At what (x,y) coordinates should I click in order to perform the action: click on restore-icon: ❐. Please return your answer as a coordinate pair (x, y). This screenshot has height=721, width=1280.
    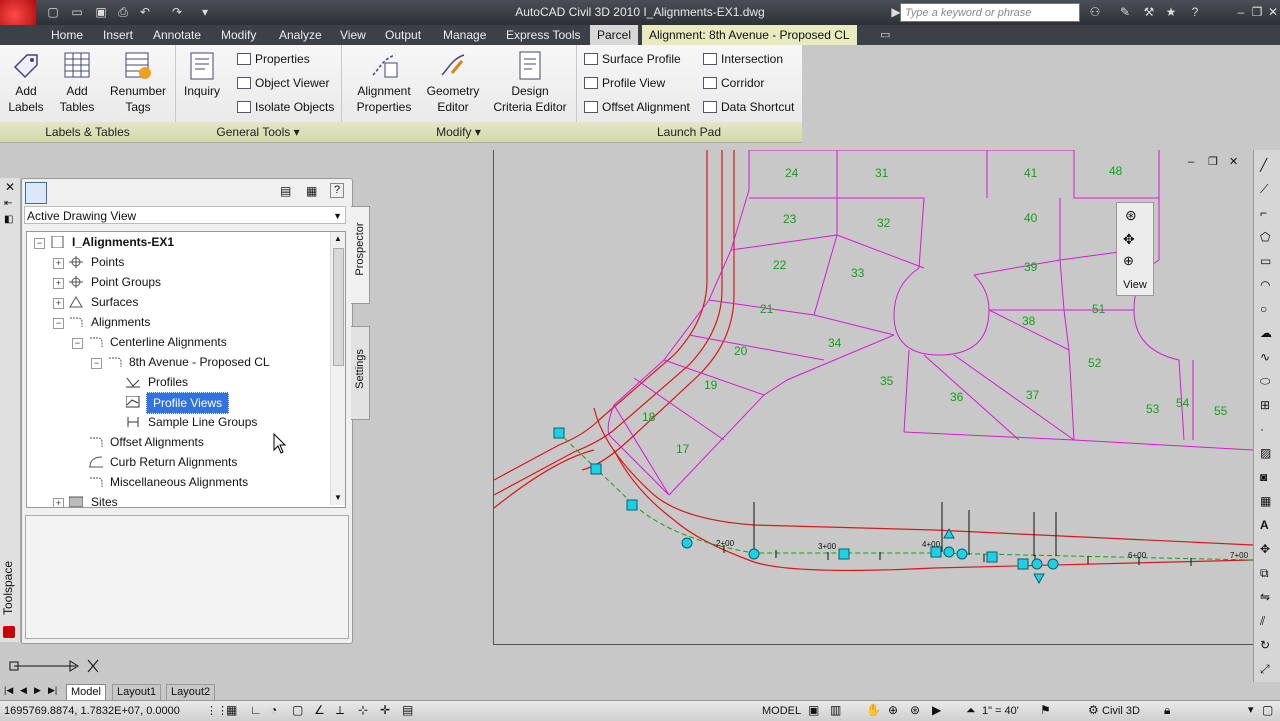
    Looking at the image, I should click on (1257, 12).